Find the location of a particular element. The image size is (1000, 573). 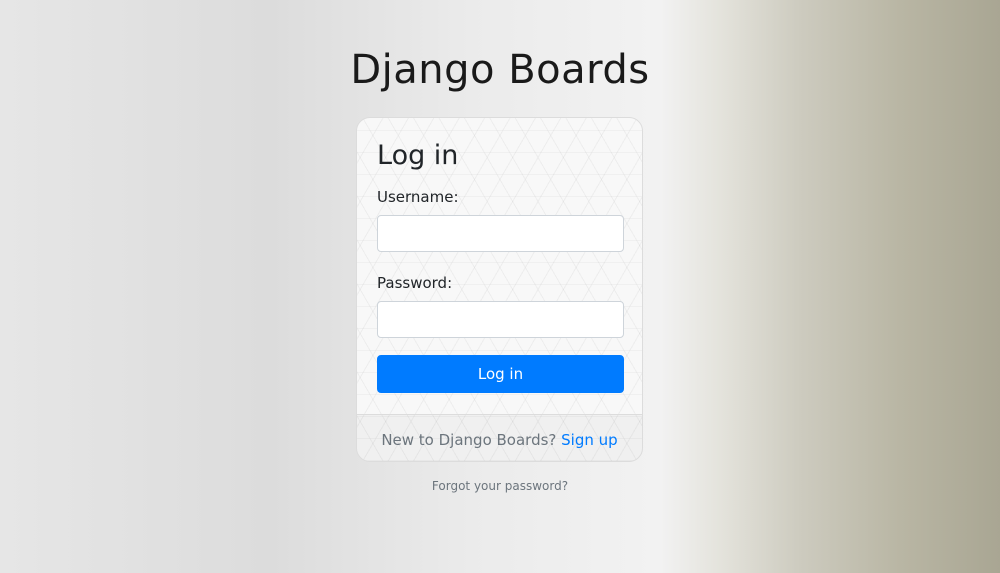

signup-prompt: New to Django Boards? is located at coordinates (469, 440).